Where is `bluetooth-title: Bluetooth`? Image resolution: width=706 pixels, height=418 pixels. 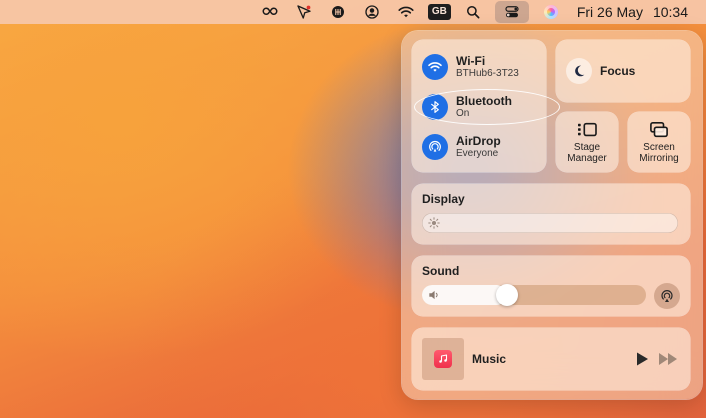
bluetooth-title: Bluetooth is located at coordinates (484, 101).